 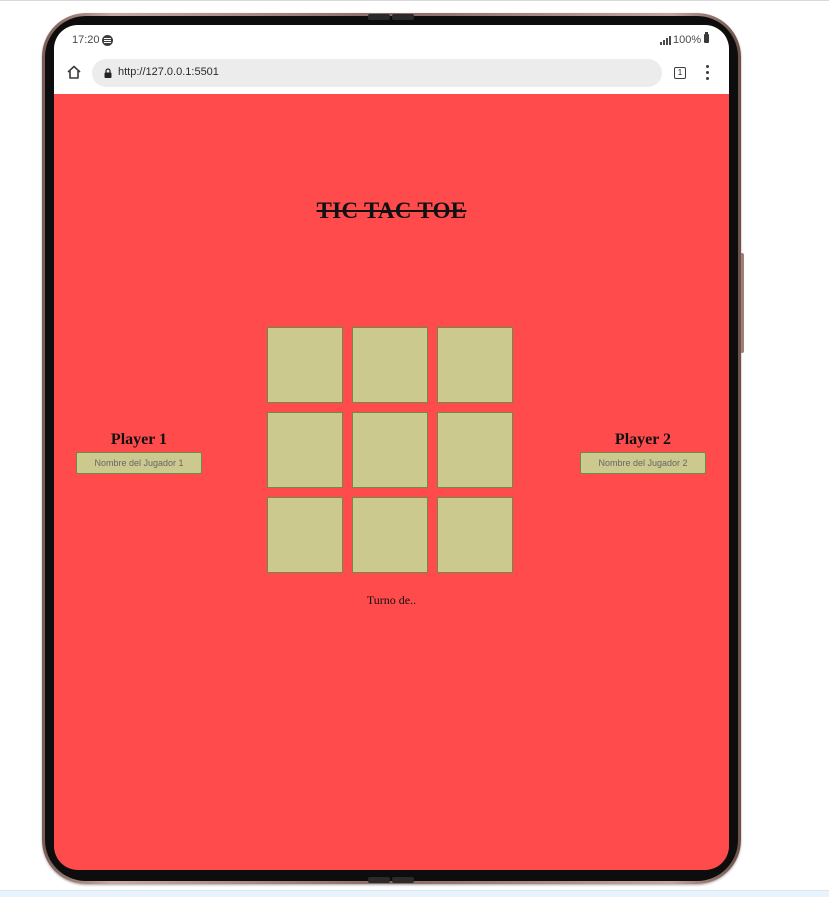 I want to click on hinge-top-left, so click(x=379, y=17).